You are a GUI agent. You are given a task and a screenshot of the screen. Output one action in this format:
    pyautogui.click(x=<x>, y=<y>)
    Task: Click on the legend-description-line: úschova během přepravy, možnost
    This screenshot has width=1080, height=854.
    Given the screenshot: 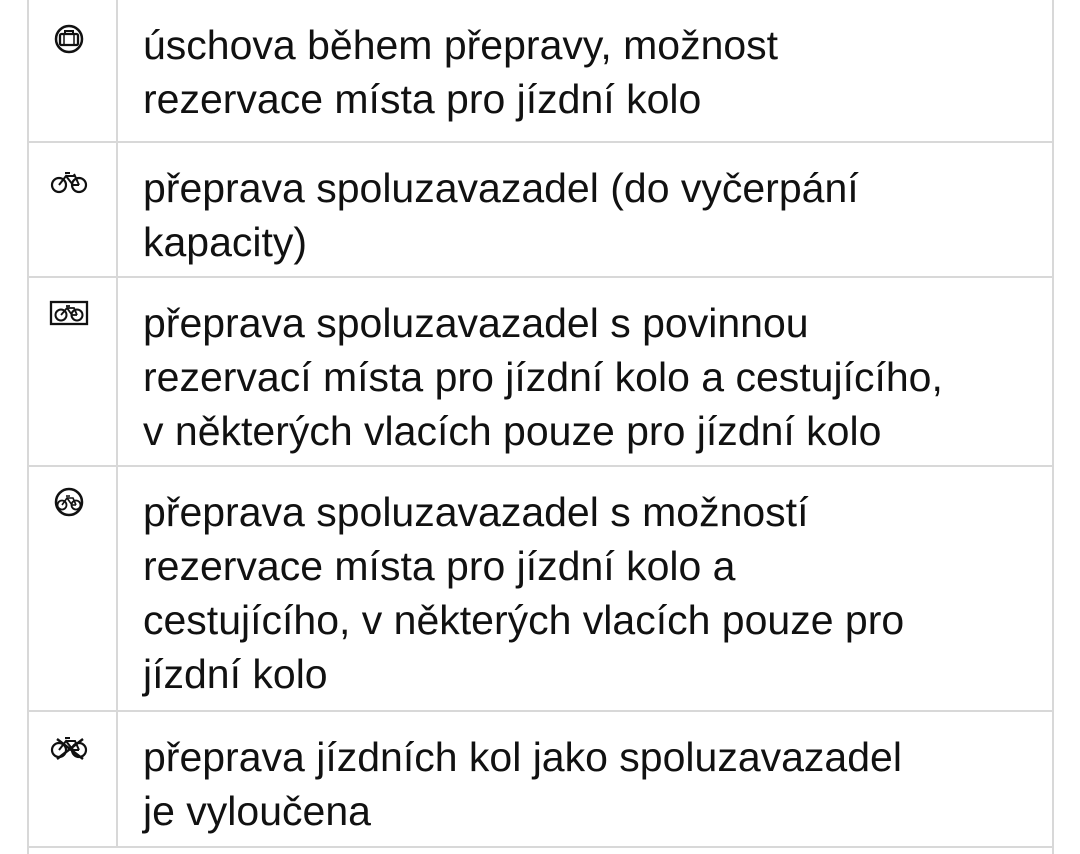 What is the action you would take?
    pyautogui.click(x=461, y=45)
    